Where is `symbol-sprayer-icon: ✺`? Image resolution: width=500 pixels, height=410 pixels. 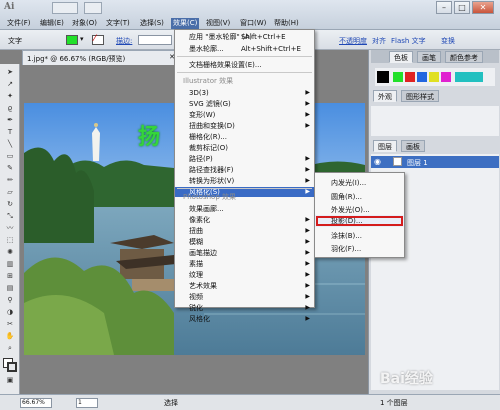 symbol-sprayer-icon: ✺ is located at coordinates (10, 252).